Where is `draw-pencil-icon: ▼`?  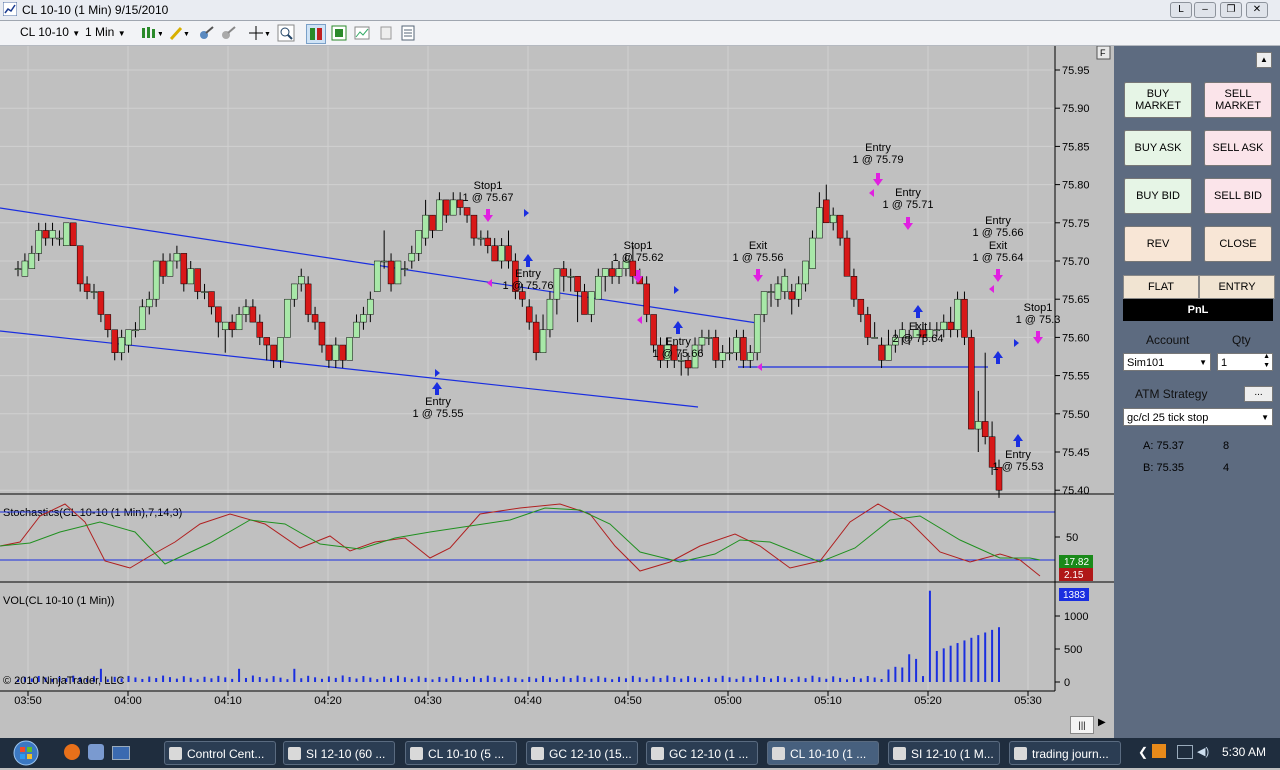 draw-pencil-icon: ▼ is located at coordinates (179, 33).